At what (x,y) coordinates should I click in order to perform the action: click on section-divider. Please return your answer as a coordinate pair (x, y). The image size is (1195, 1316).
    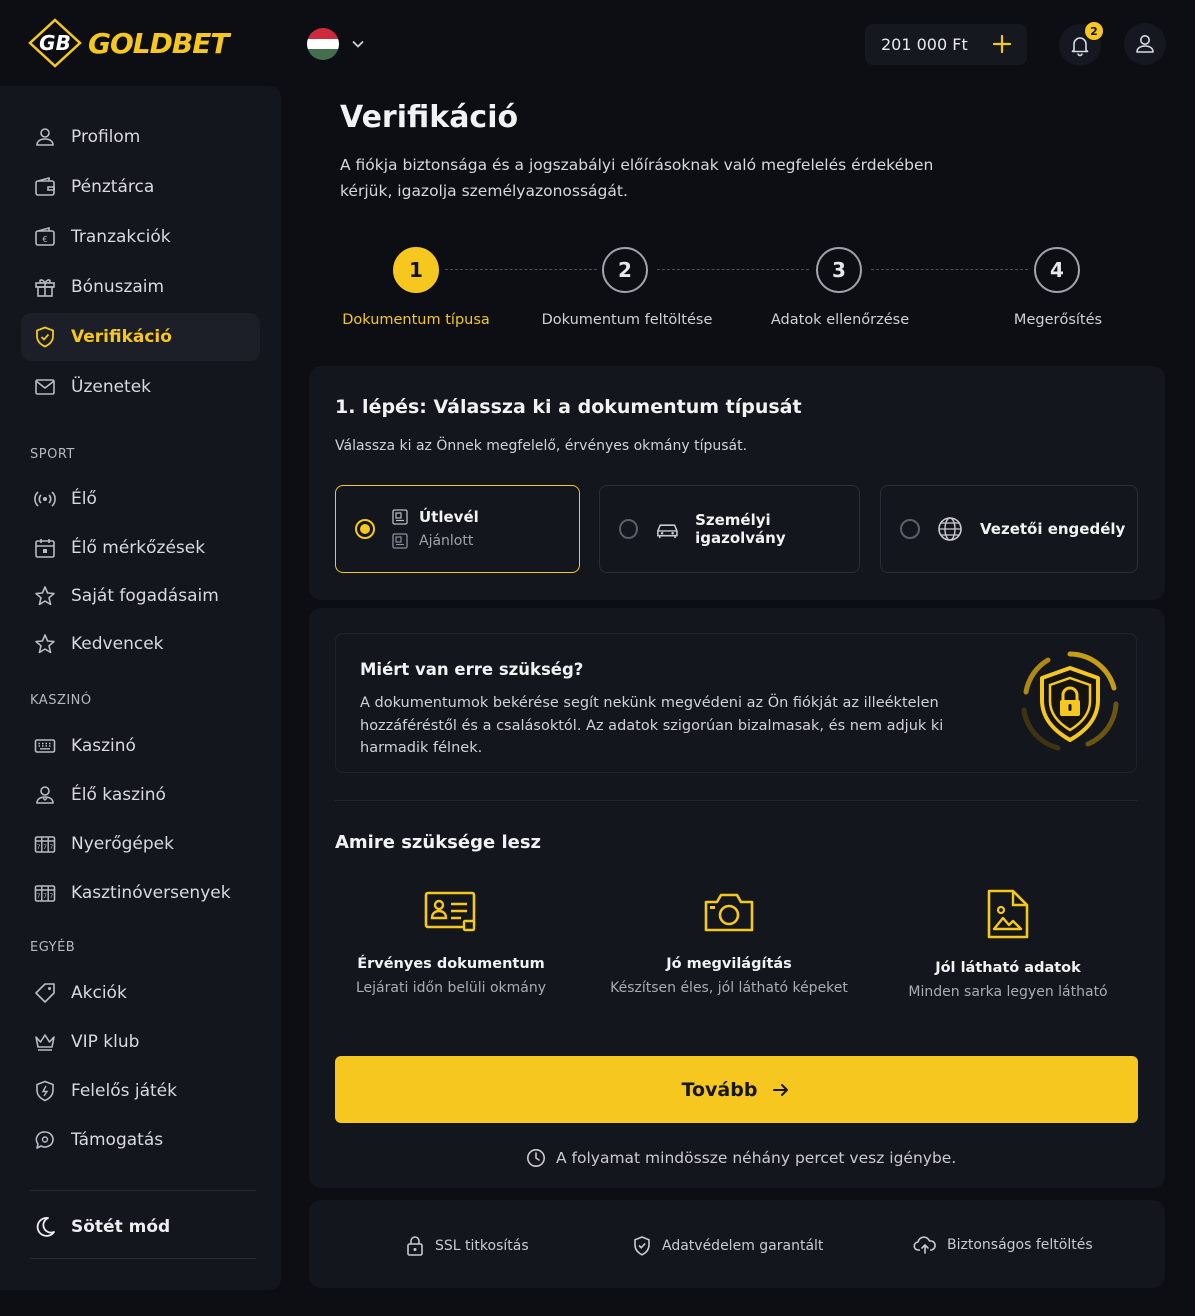
    Looking at the image, I should click on (736, 800).